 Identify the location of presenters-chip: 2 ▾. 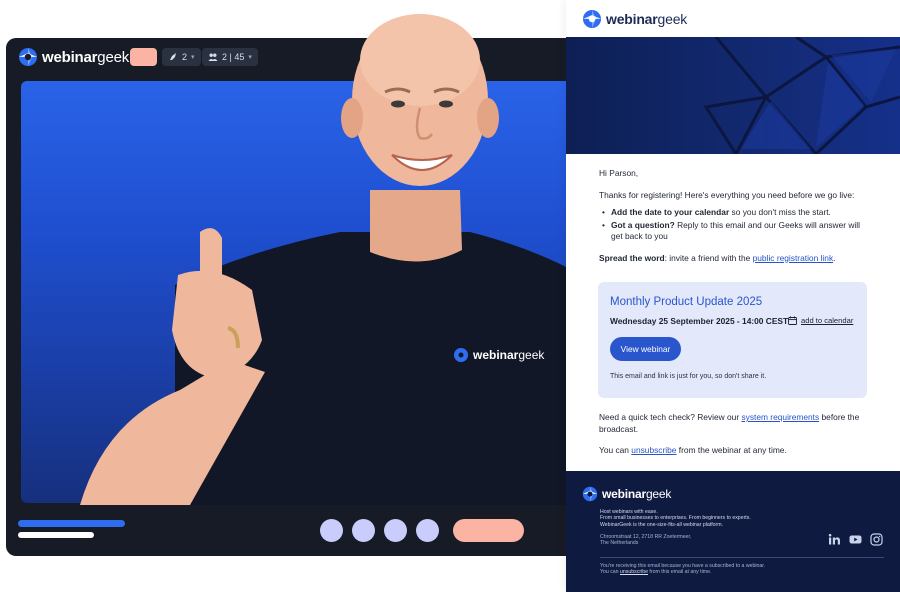
(181, 57).